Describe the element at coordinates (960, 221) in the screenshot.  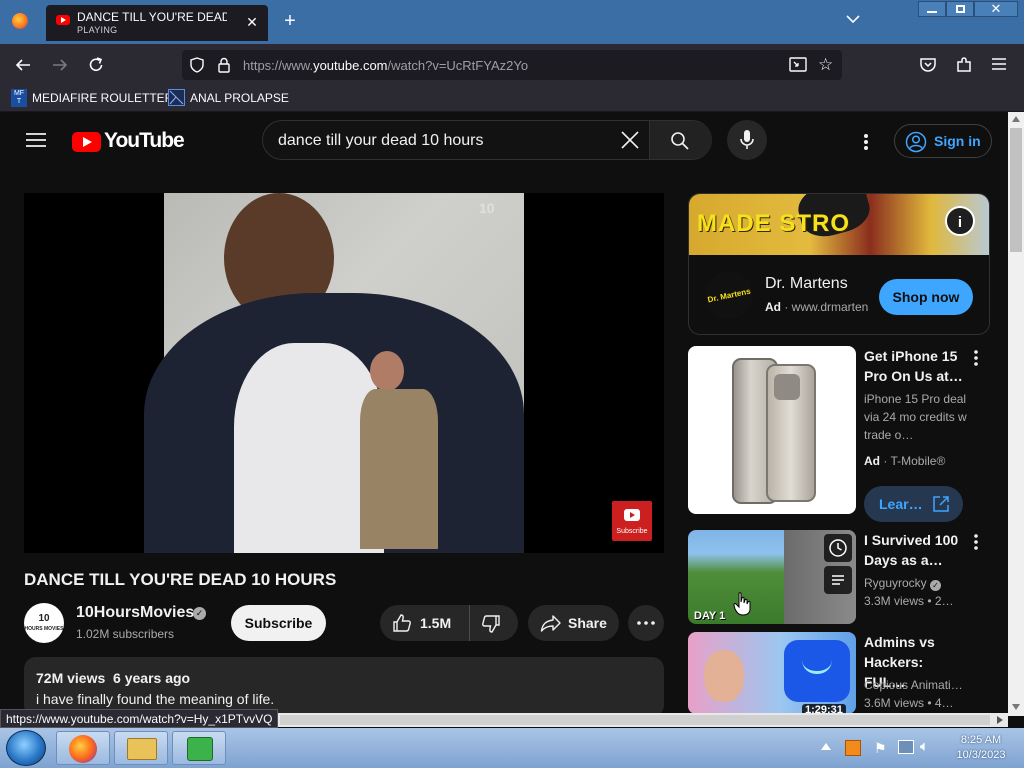
I see `ad-info-icon: i` at that location.